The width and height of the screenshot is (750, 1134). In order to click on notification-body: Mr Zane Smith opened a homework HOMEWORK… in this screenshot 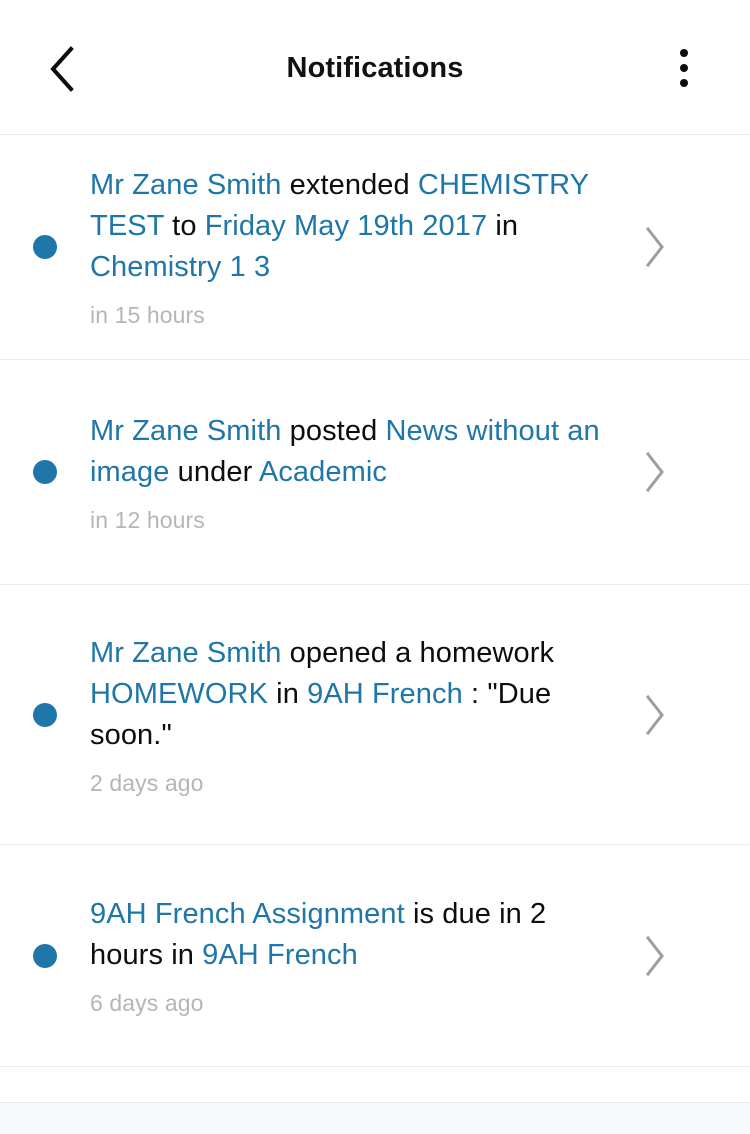, I will do `click(355, 715)`.